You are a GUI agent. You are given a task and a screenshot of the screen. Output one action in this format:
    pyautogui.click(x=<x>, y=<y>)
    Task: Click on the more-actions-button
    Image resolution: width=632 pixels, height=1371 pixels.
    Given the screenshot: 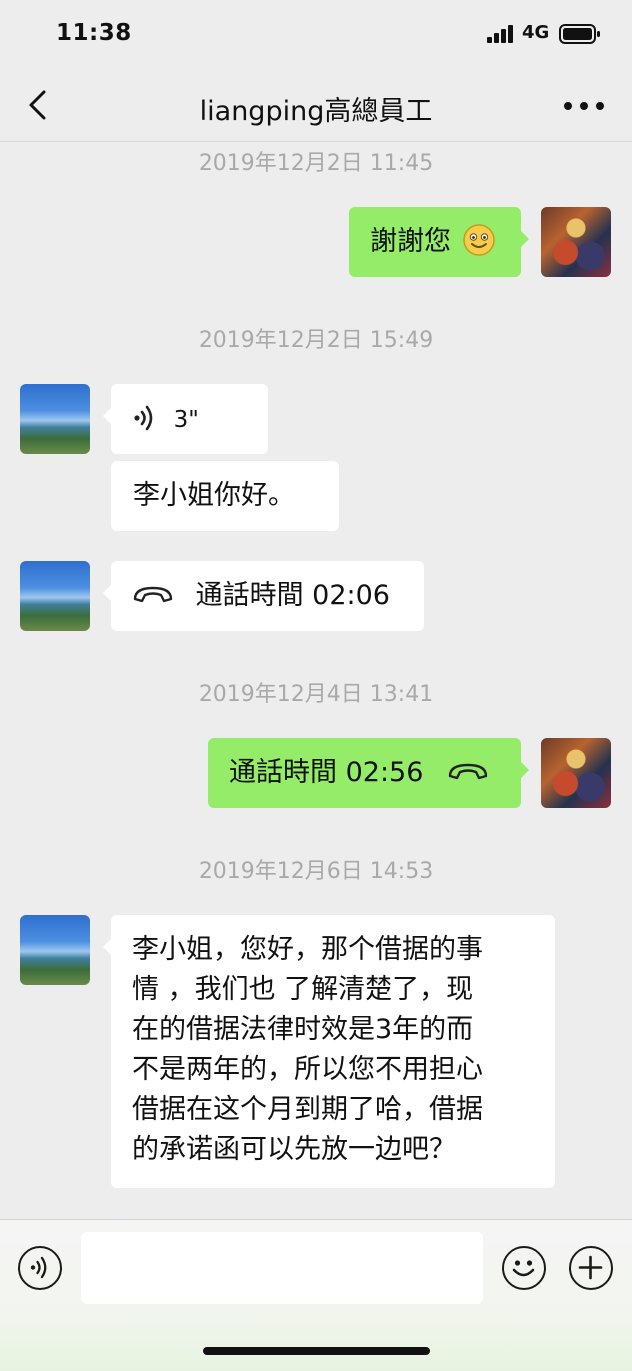 What is the action you would take?
    pyautogui.click(x=591, y=1268)
    